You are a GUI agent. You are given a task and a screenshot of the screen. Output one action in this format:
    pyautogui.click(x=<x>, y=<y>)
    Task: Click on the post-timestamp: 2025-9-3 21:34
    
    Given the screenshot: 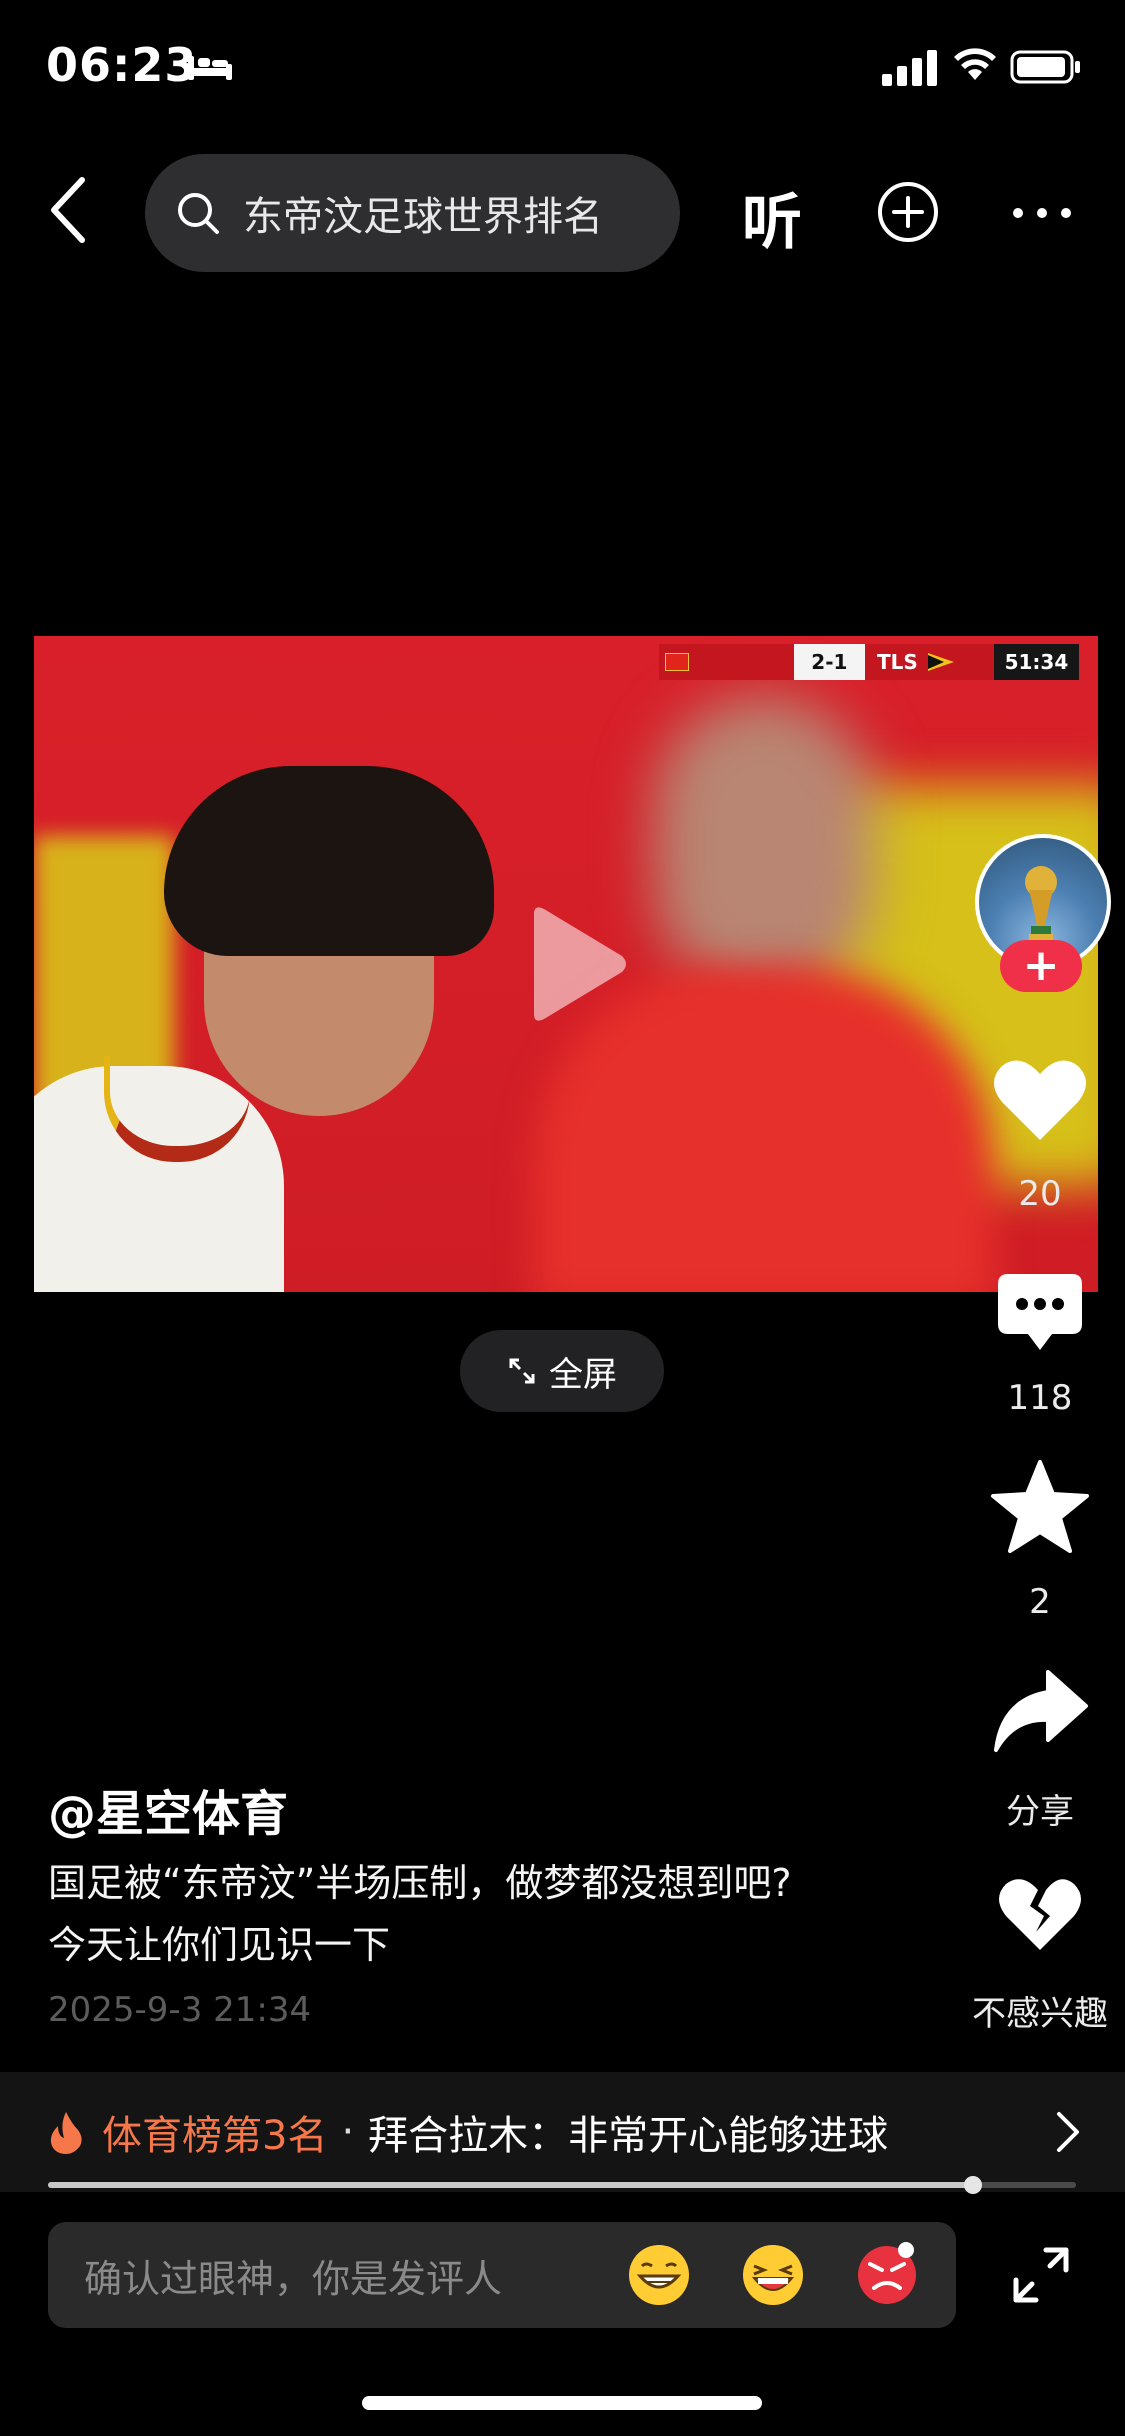 What is the action you would take?
    pyautogui.click(x=180, y=2010)
    